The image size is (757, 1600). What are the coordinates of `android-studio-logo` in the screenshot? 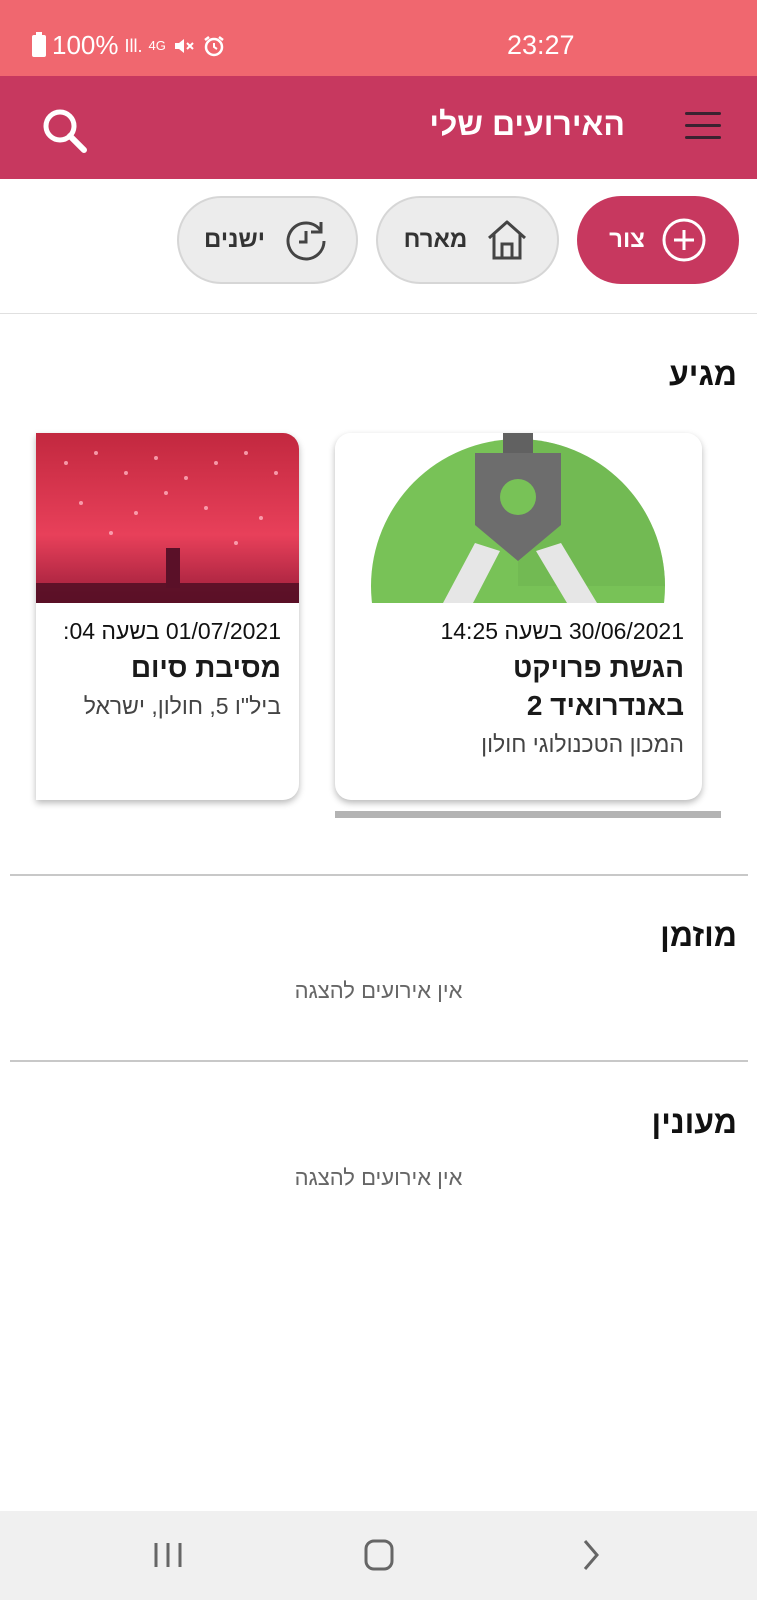 It's located at (518, 518).